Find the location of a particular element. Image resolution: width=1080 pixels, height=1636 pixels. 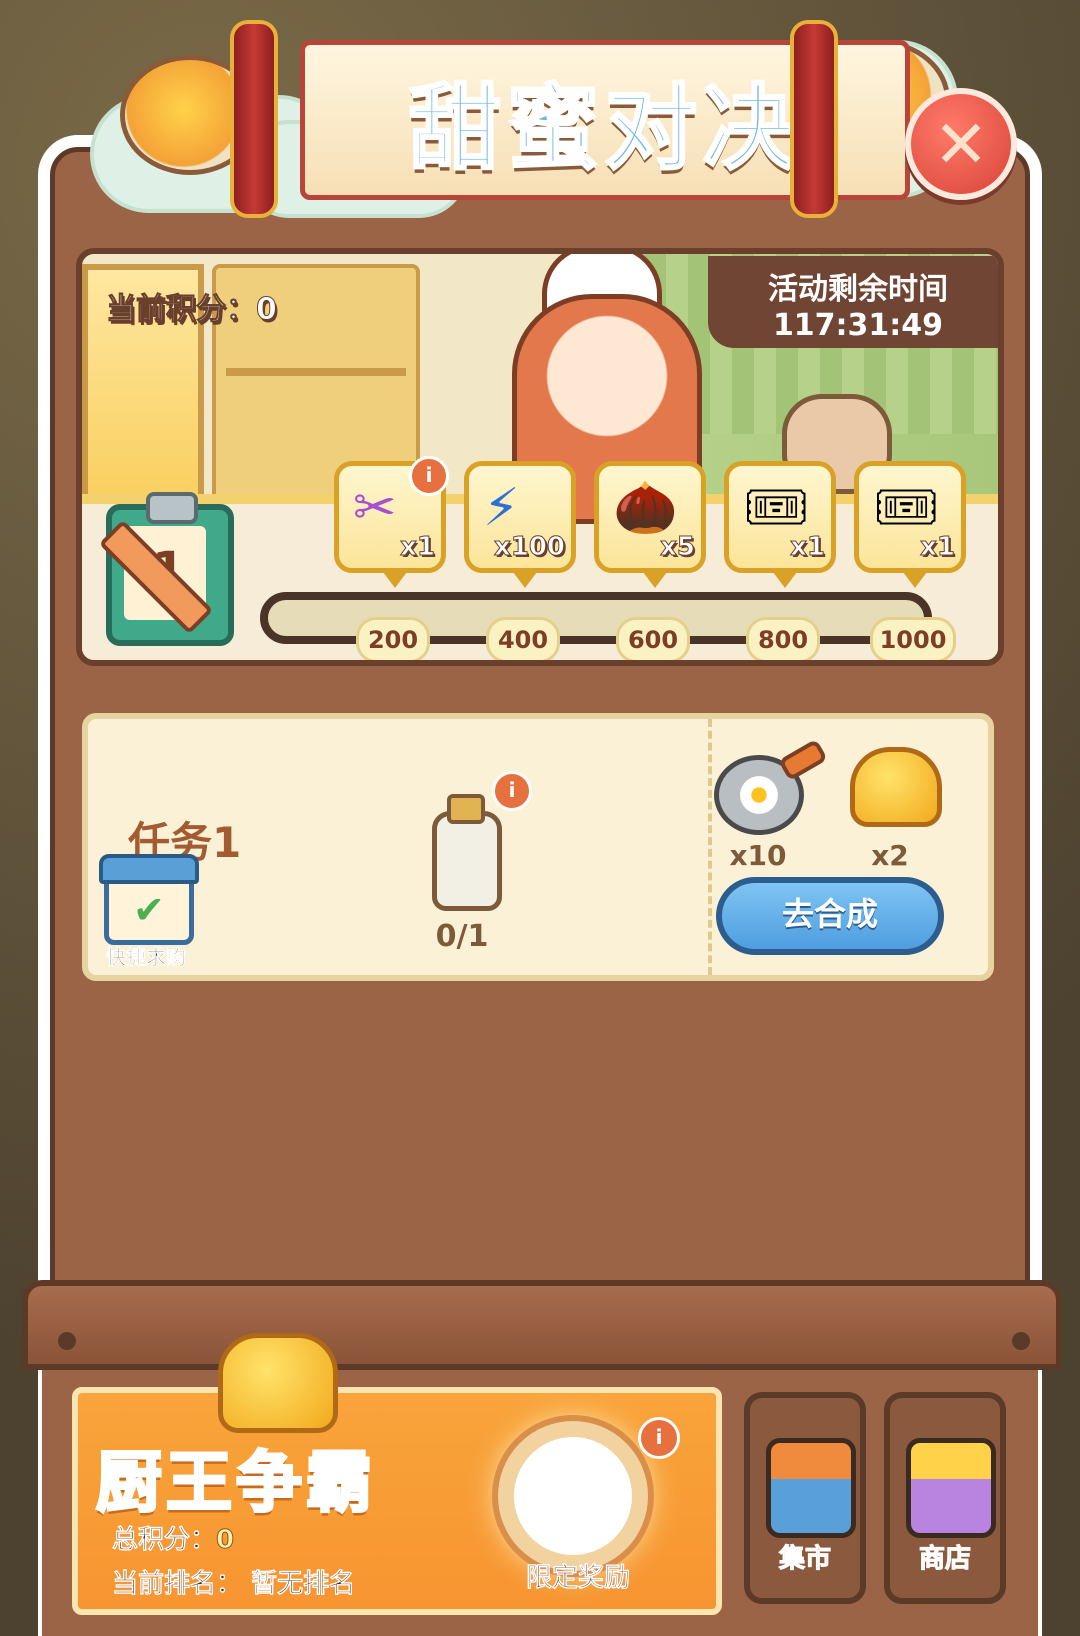

total-score-value: 0 is located at coordinates (225, 1540).